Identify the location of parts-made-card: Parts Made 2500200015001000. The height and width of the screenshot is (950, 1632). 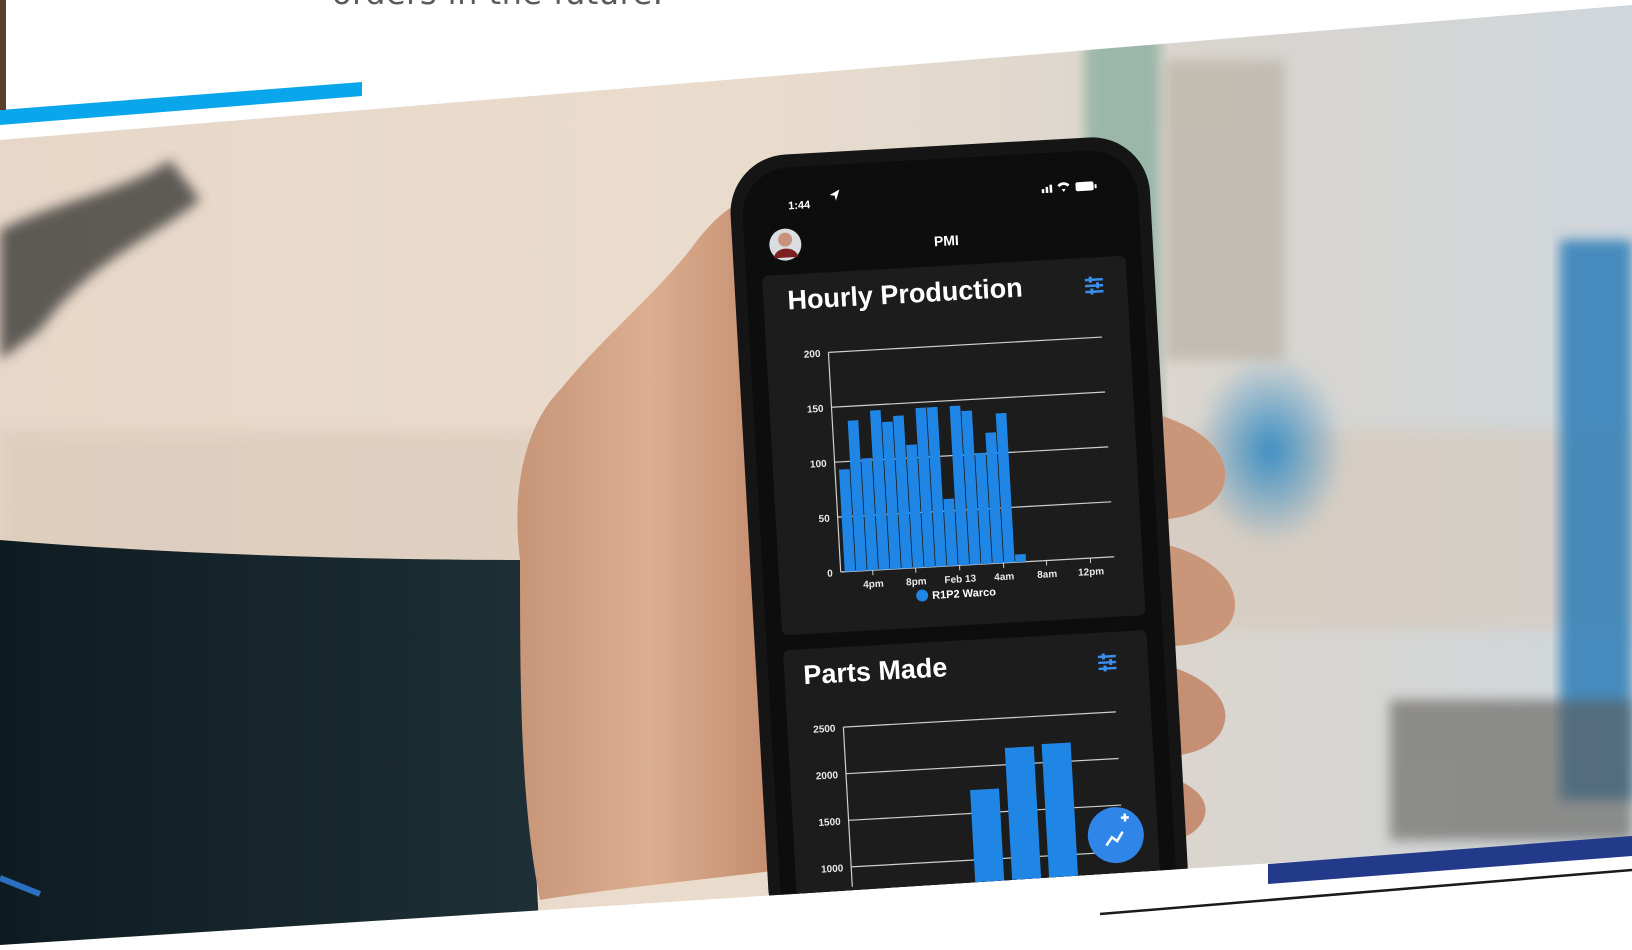
(973, 785).